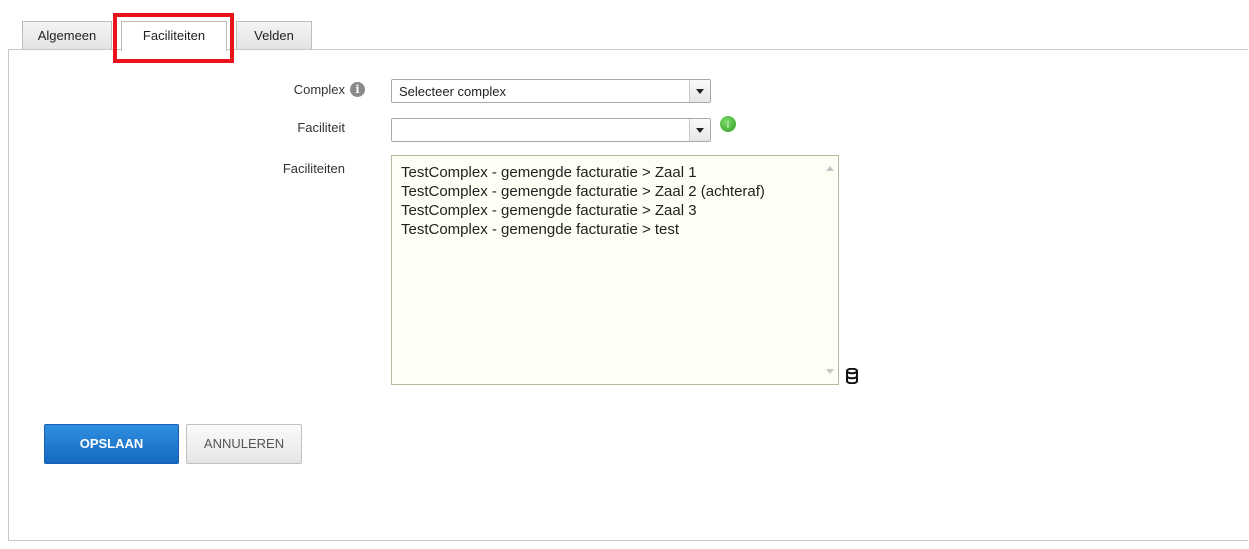  What do you see at coordinates (551, 91) in the screenshot?
I see `complex-select: Selecteer complex` at bounding box center [551, 91].